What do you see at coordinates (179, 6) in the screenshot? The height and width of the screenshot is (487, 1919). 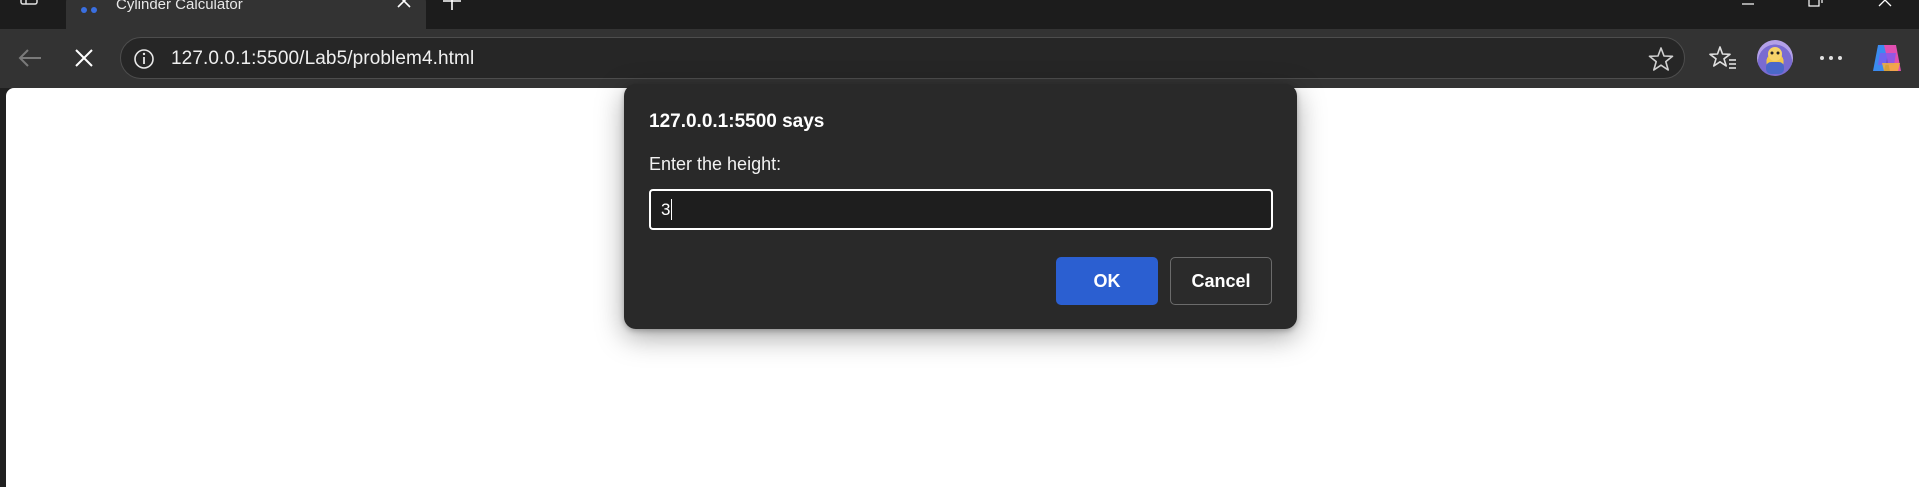 I see `tab-title: Cylinder Calculator` at bounding box center [179, 6].